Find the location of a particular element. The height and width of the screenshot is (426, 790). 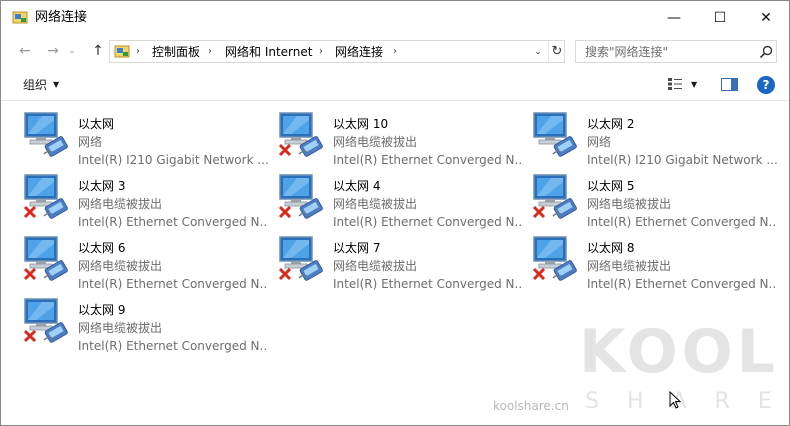

refresh-button: ↻ is located at coordinates (556, 51).